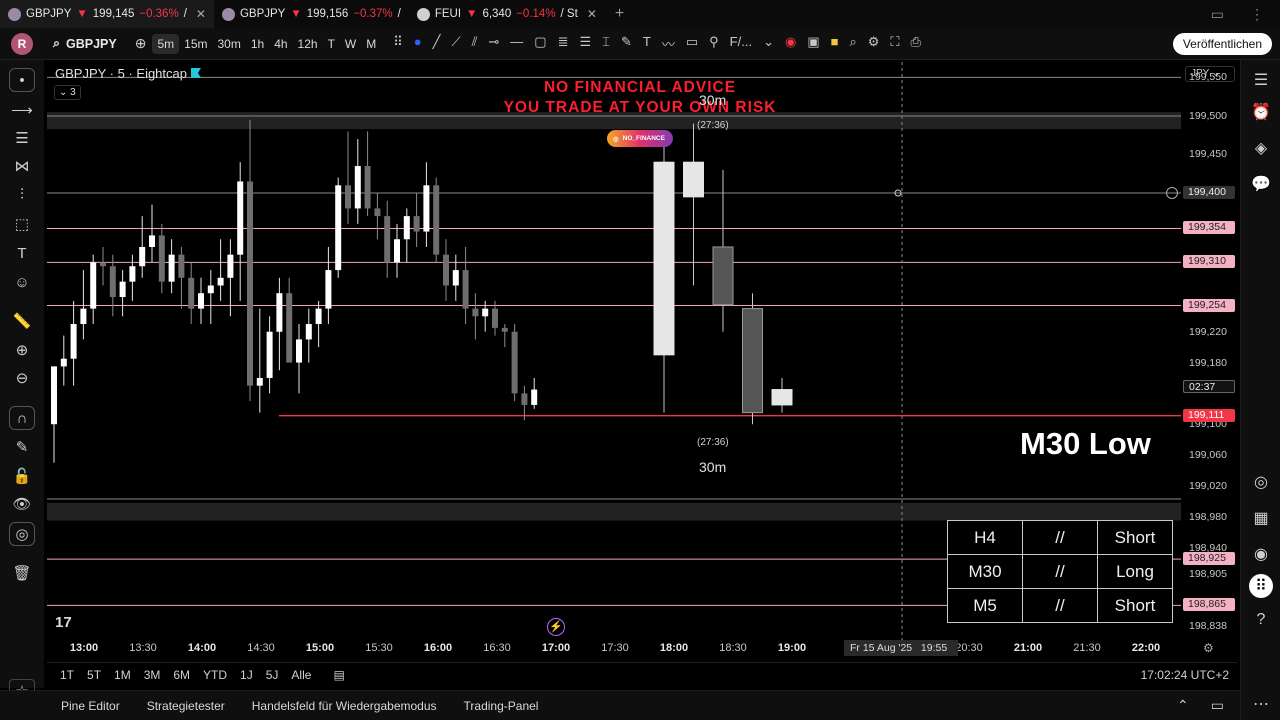 This screenshot has height=720, width=1280. Describe the element at coordinates (1261, 184) in the screenshot. I see `chat-icon: 💬` at that location.